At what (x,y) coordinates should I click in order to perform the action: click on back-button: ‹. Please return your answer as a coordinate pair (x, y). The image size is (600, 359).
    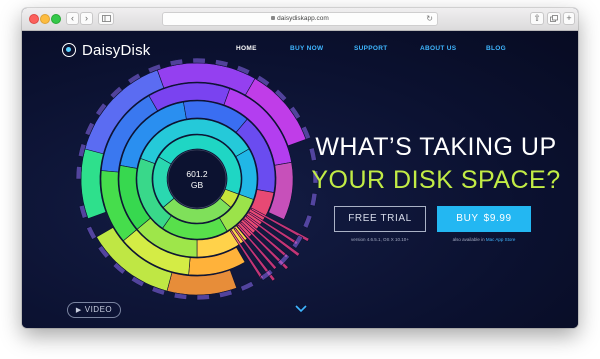
    Looking at the image, I should click on (72, 18).